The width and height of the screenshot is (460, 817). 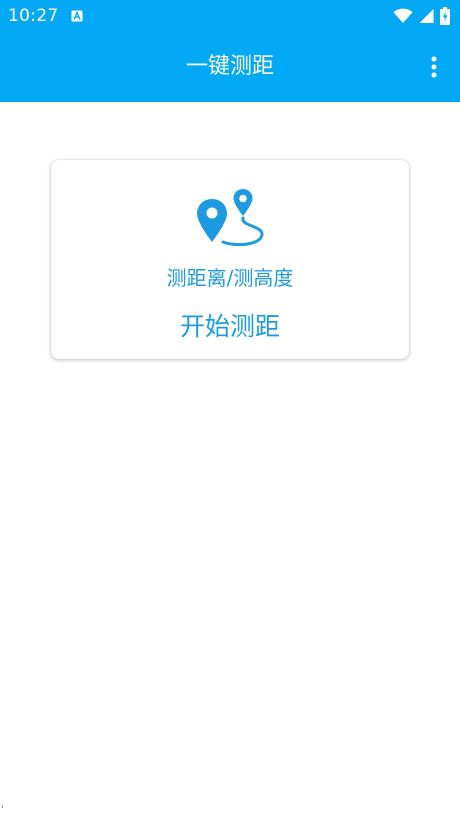 I want to click on status-icons, so click(x=421, y=16).